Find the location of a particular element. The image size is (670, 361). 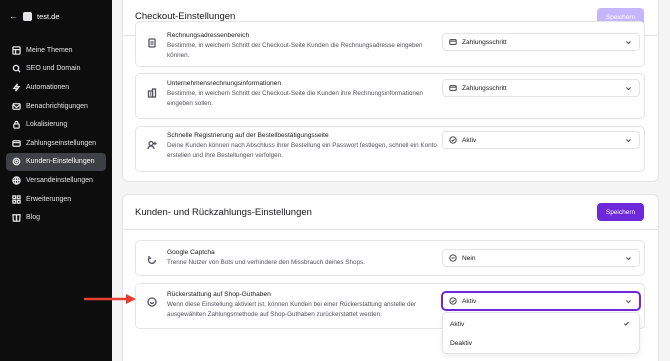

sidebar-item-label: Blog is located at coordinates (33, 218).